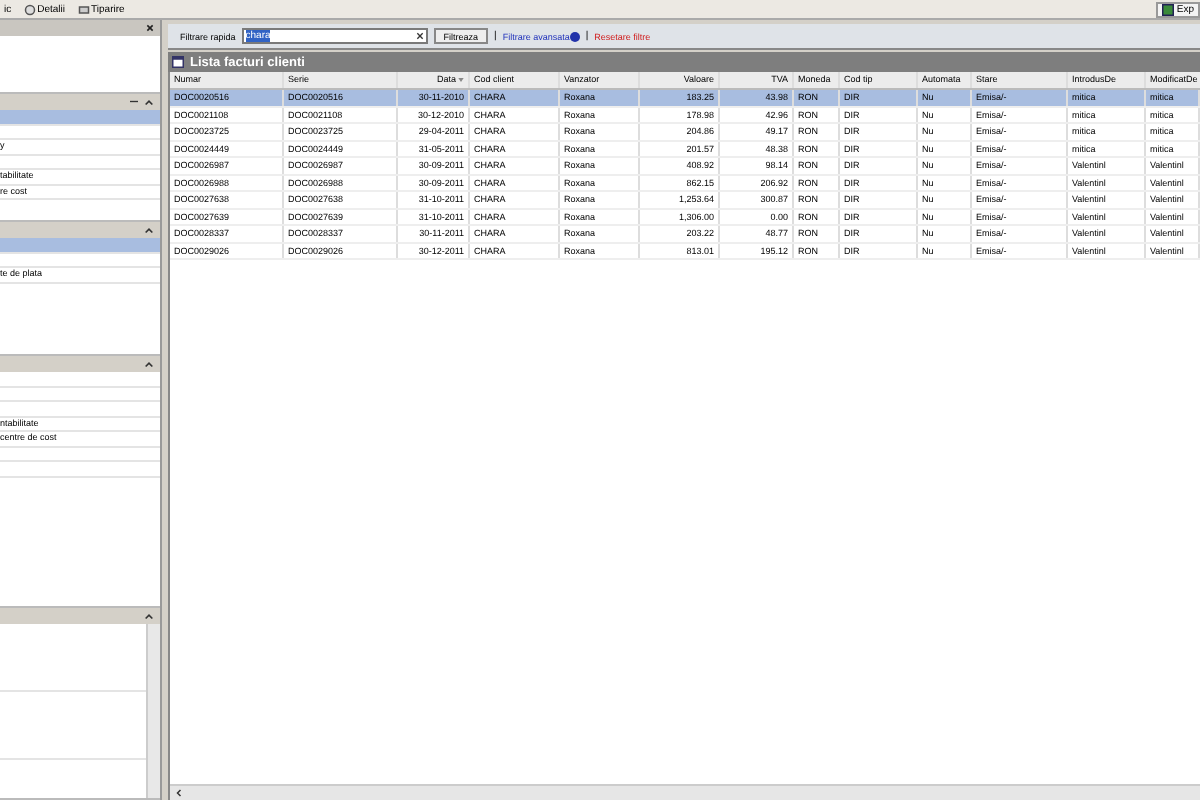 The height and width of the screenshot is (800, 1200). Describe the element at coordinates (134, 102) in the screenshot. I see `minimize-icon` at that location.